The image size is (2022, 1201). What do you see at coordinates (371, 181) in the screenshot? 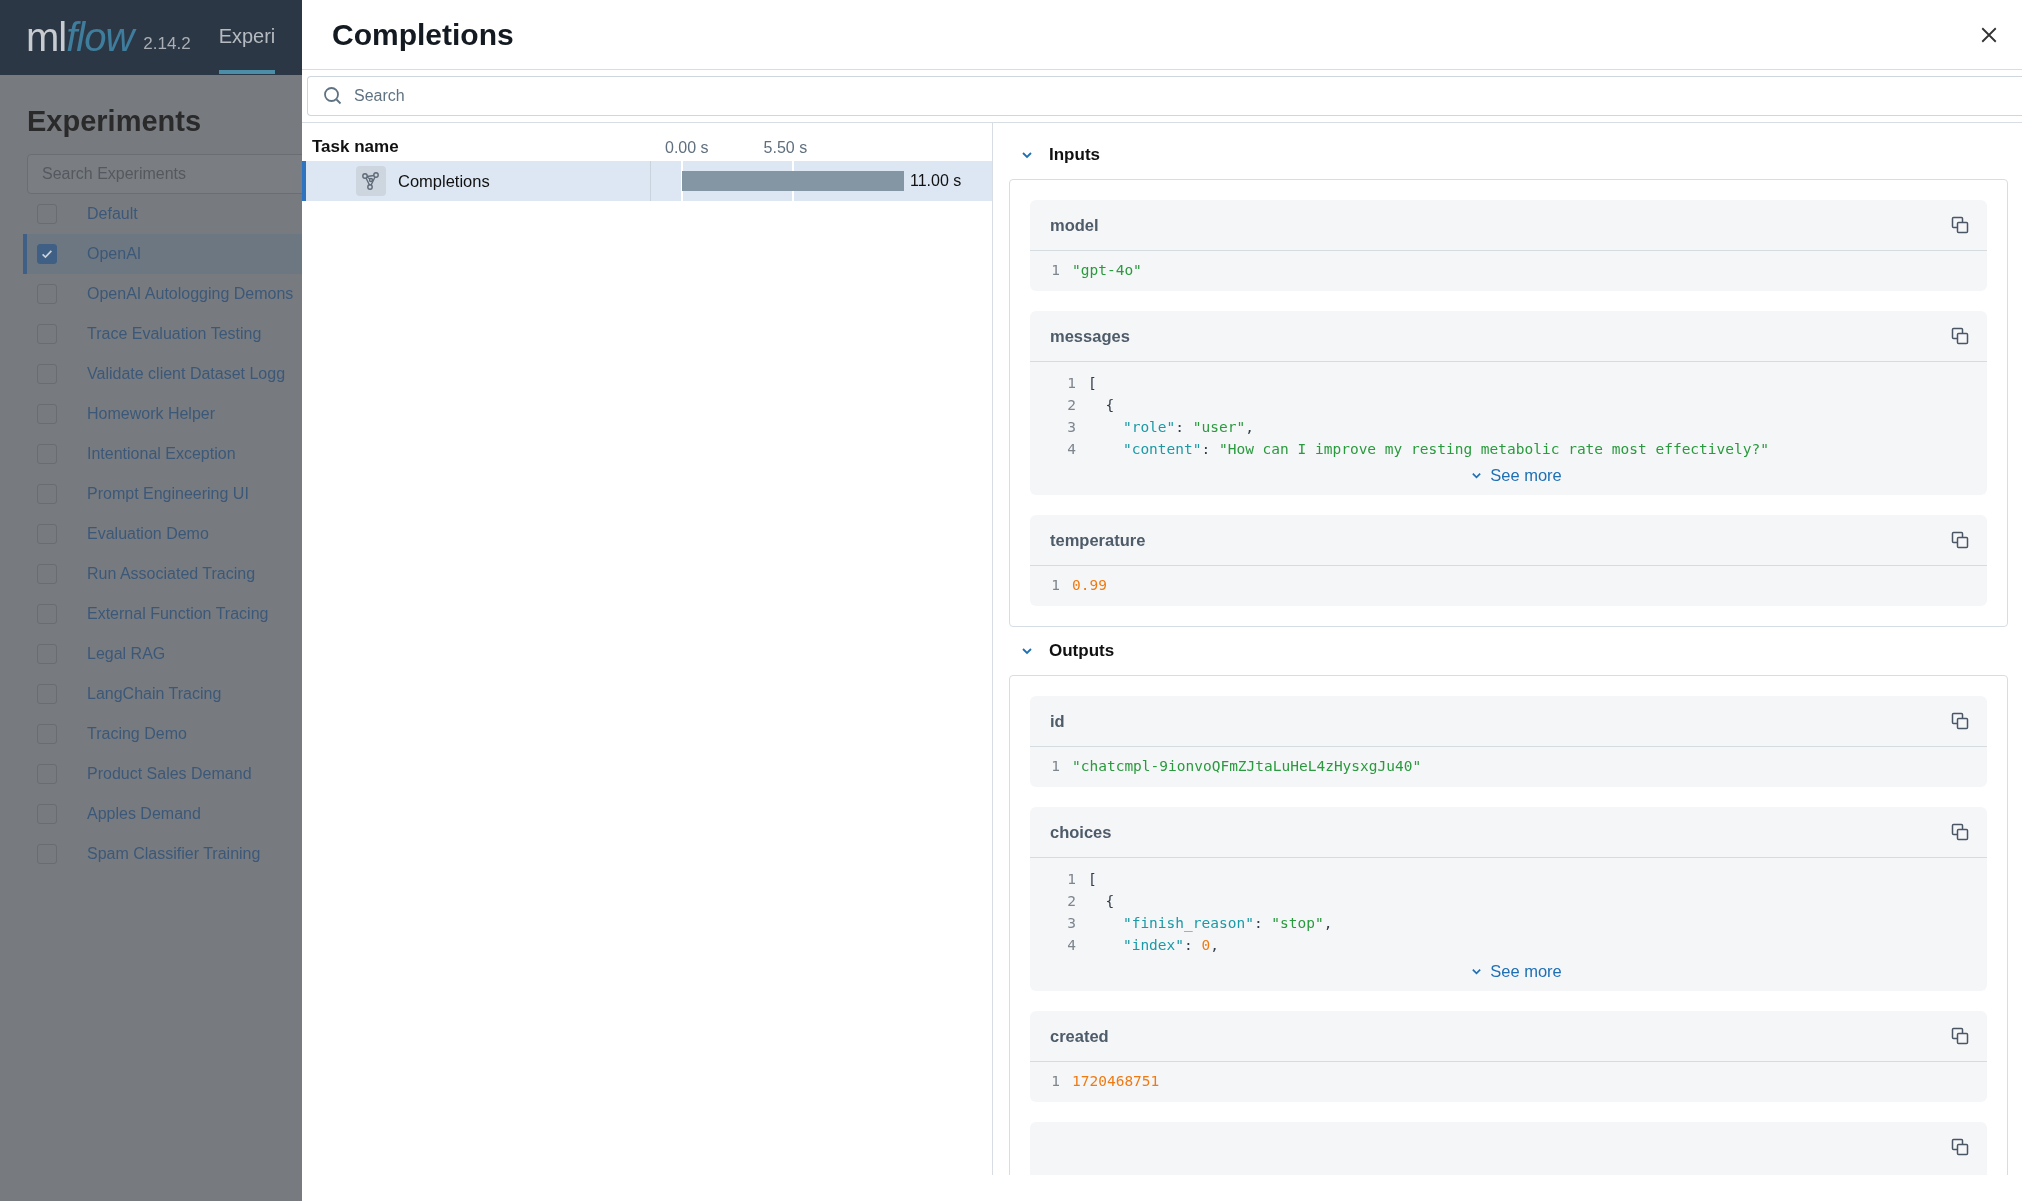
I see `nodes-icon` at bounding box center [371, 181].